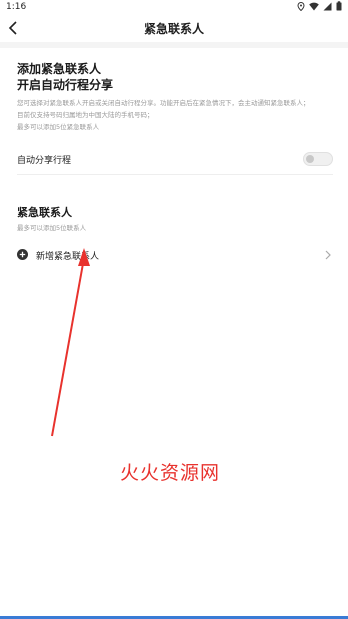 The width and height of the screenshot is (348, 619). I want to click on signal-icon, so click(327, 6).